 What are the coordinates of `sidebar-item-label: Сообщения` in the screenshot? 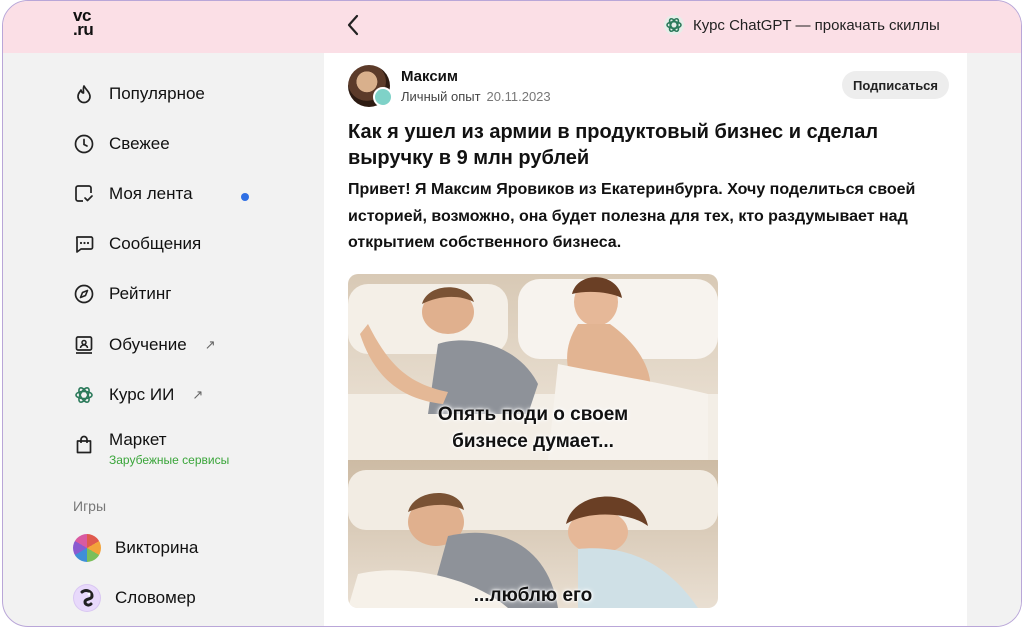 It's located at (155, 243).